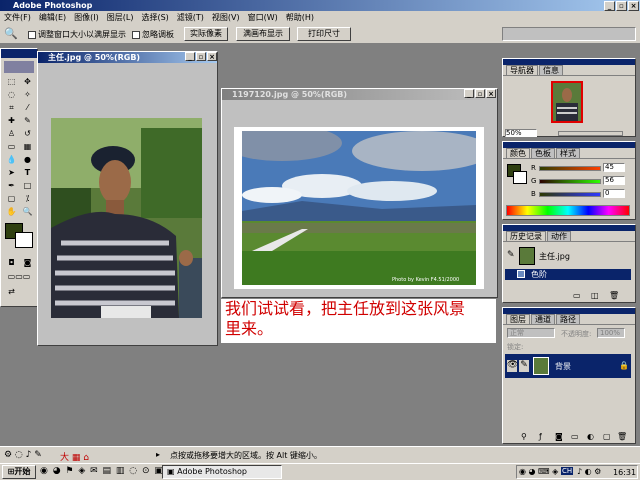 The width and height of the screenshot is (640, 480). What do you see at coordinates (526, 236) in the screenshot?
I see `tab-history: 历史记录` at bounding box center [526, 236].